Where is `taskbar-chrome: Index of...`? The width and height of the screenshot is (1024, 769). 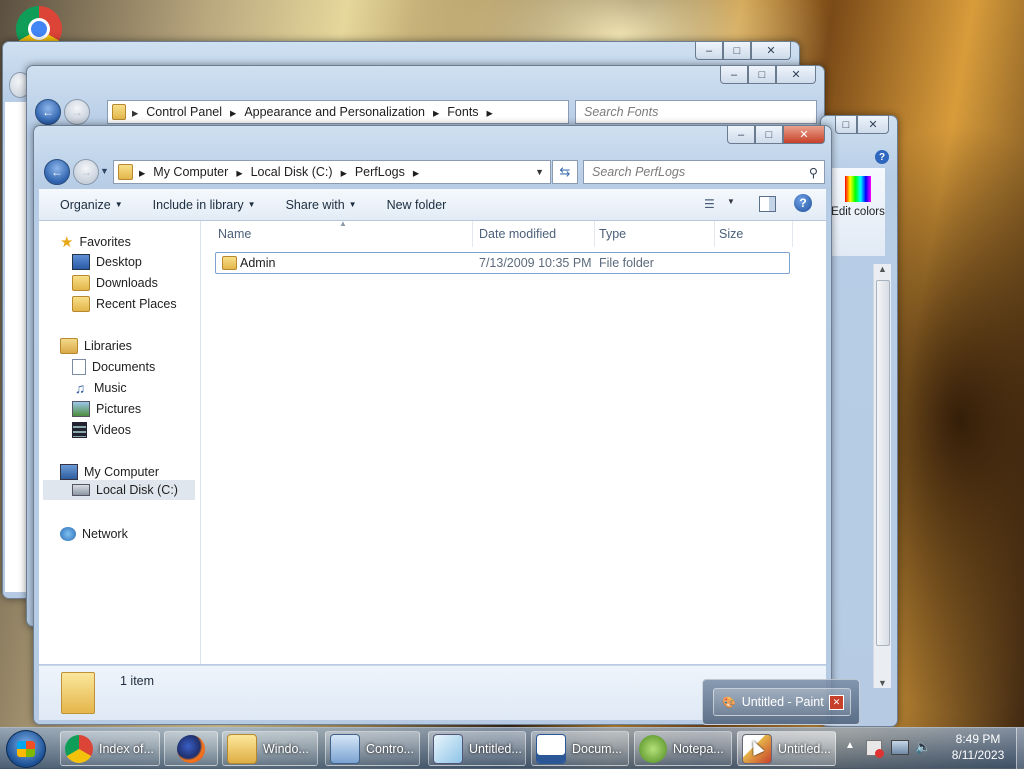 taskbar-chrome: Index of... is located at coordinates (110, 748).